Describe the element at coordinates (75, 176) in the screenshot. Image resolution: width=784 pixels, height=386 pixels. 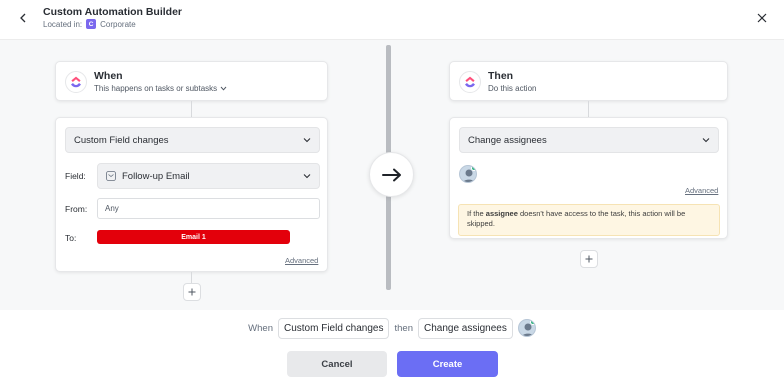
I see `field-label: Field:` at that location.